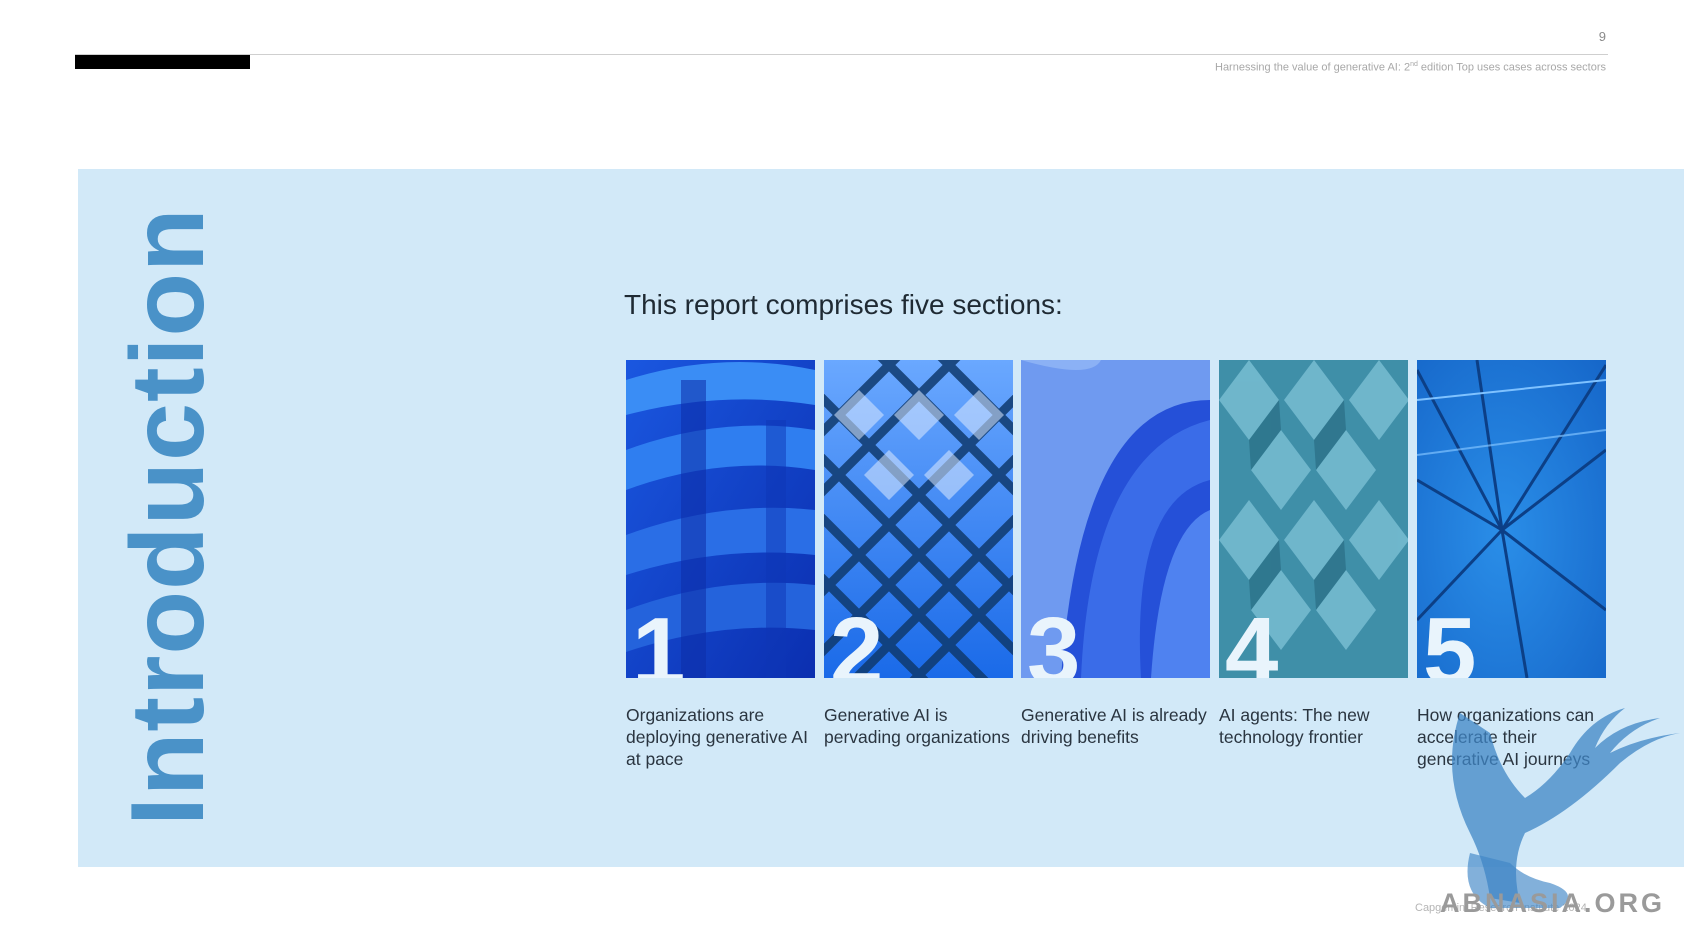  I want to click on intro-vertical-title: Introduction, so click(168, 516).